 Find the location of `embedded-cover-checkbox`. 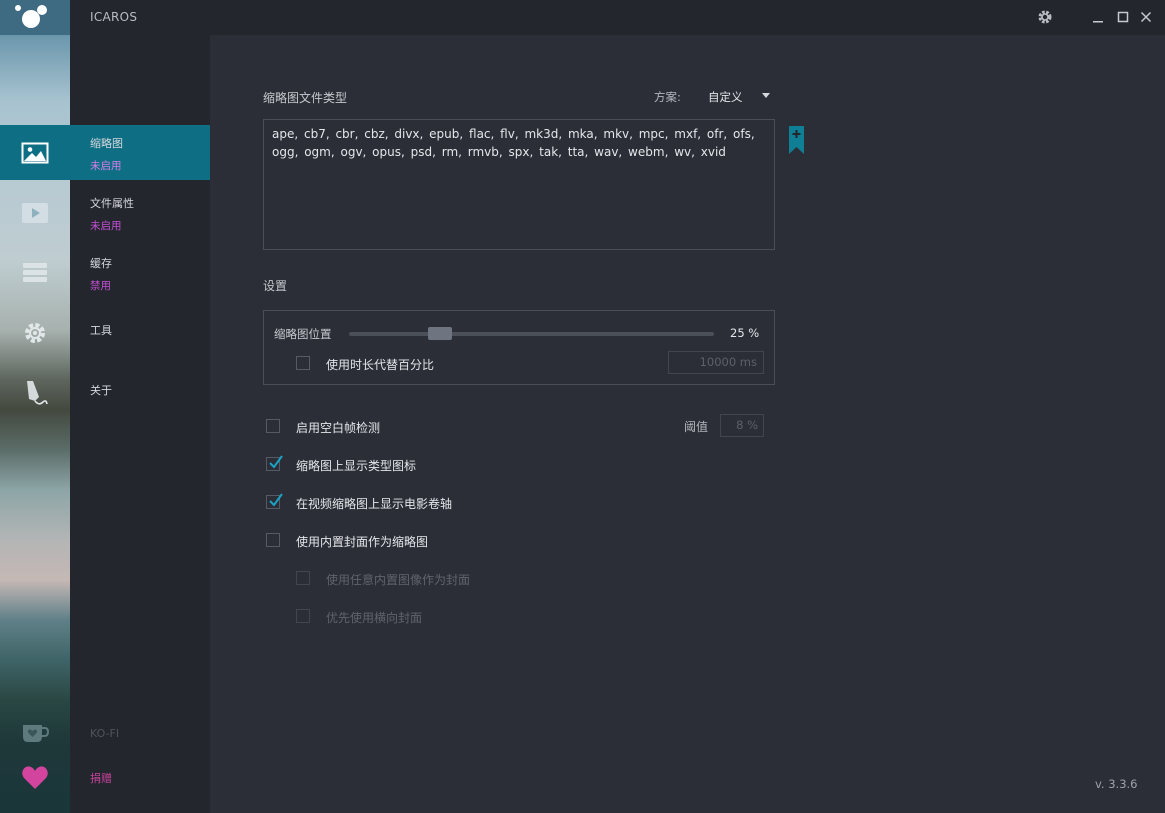

embedded-cover-checkbox is located at coordinates (273, 540).